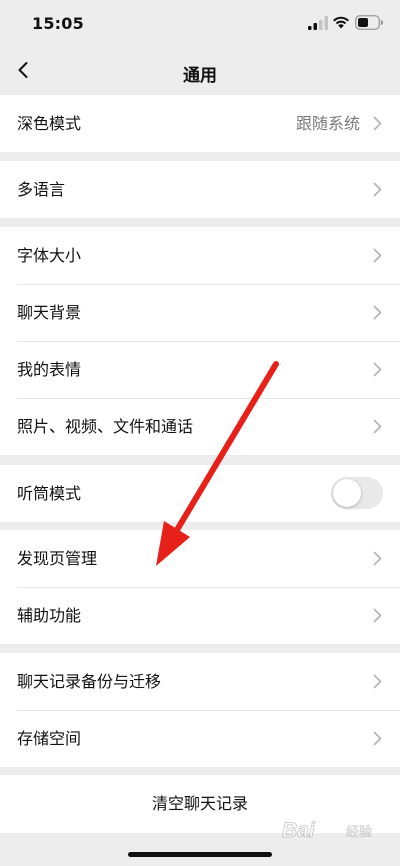  What do you see at coordinates (89, 681) in the screenshot?
I see `row-label: 聊天记录备份与迁移` at bounding box center [89, 681].